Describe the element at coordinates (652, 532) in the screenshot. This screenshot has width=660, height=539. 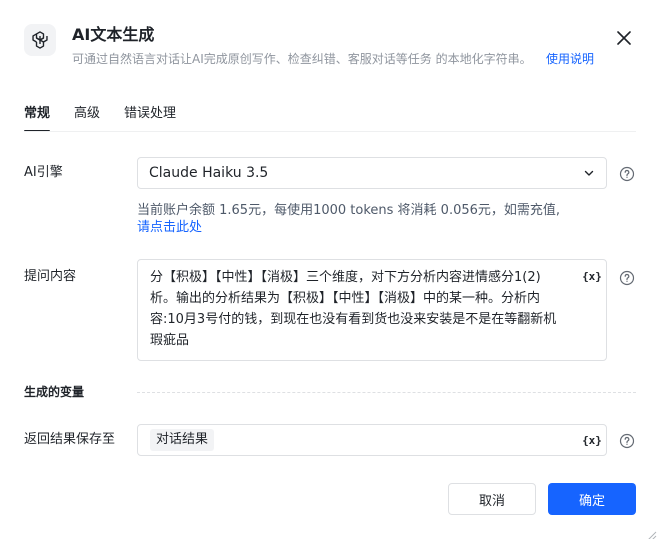
I see `resize-handle-icon` at that location.